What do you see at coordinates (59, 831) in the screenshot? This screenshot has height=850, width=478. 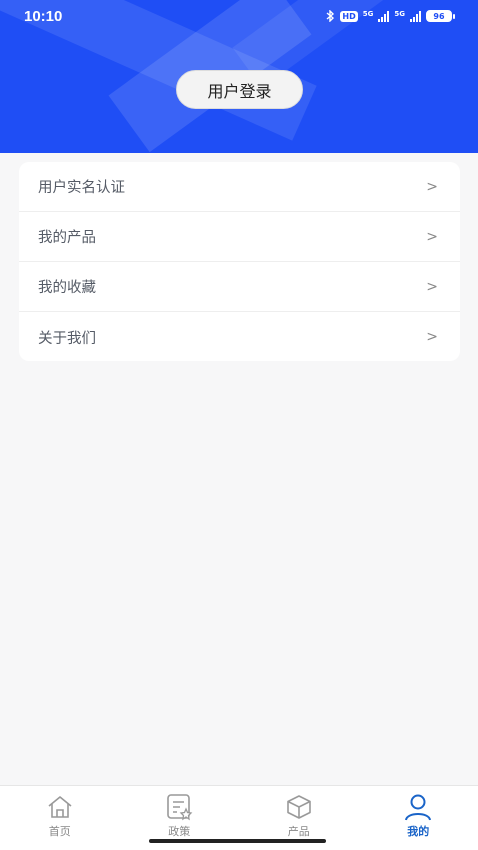 I see `nav-label: 首页` at bounding box center [59, 831].